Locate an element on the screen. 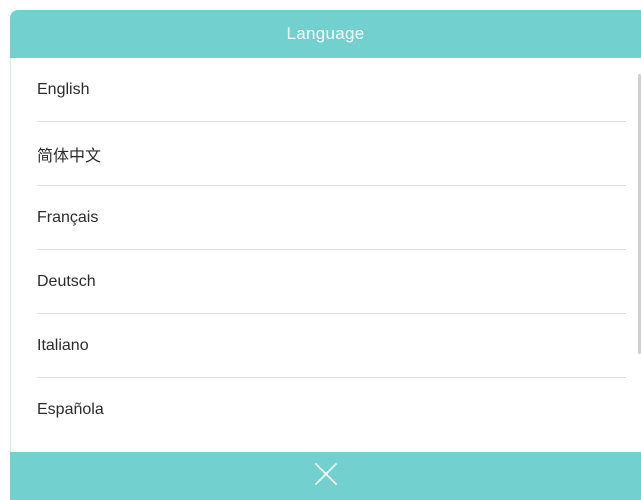 The width and height of the screenshot is (641, 500). language-item-french: Français is located at coordinates (331, 218).